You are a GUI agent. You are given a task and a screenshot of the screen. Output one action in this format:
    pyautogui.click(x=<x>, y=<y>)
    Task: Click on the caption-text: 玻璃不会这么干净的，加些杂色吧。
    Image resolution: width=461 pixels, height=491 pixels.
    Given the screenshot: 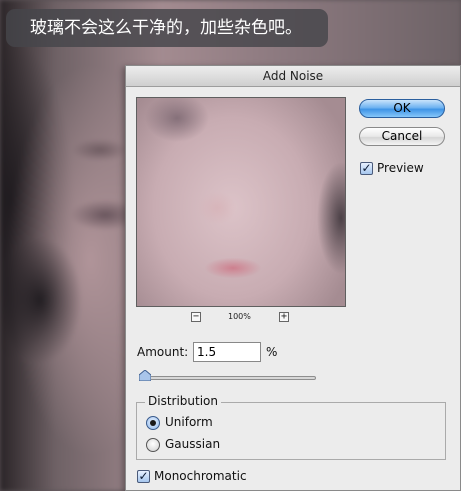 What is the action you would take?
    pyautogui.click(x=166, y=28)
    